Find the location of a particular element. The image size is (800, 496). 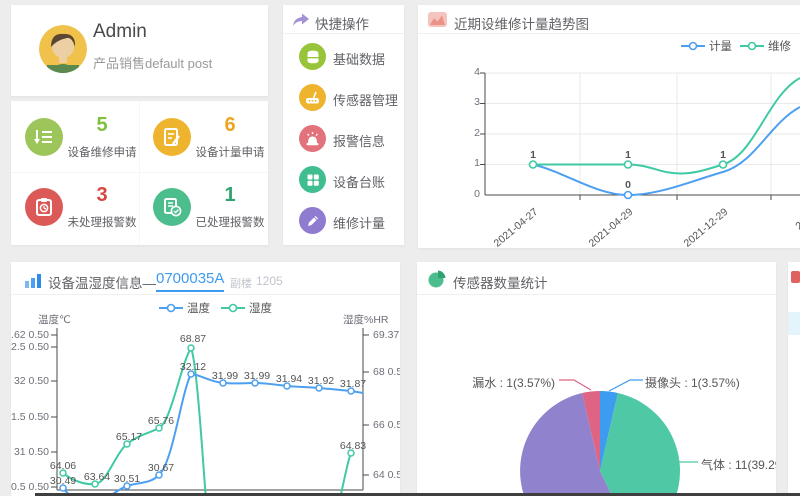

stats-card: 5 设备维修申请 6 设备计量申请 3 未处理报警数 1 已处理报警数 is located at coordinates (139, 173).